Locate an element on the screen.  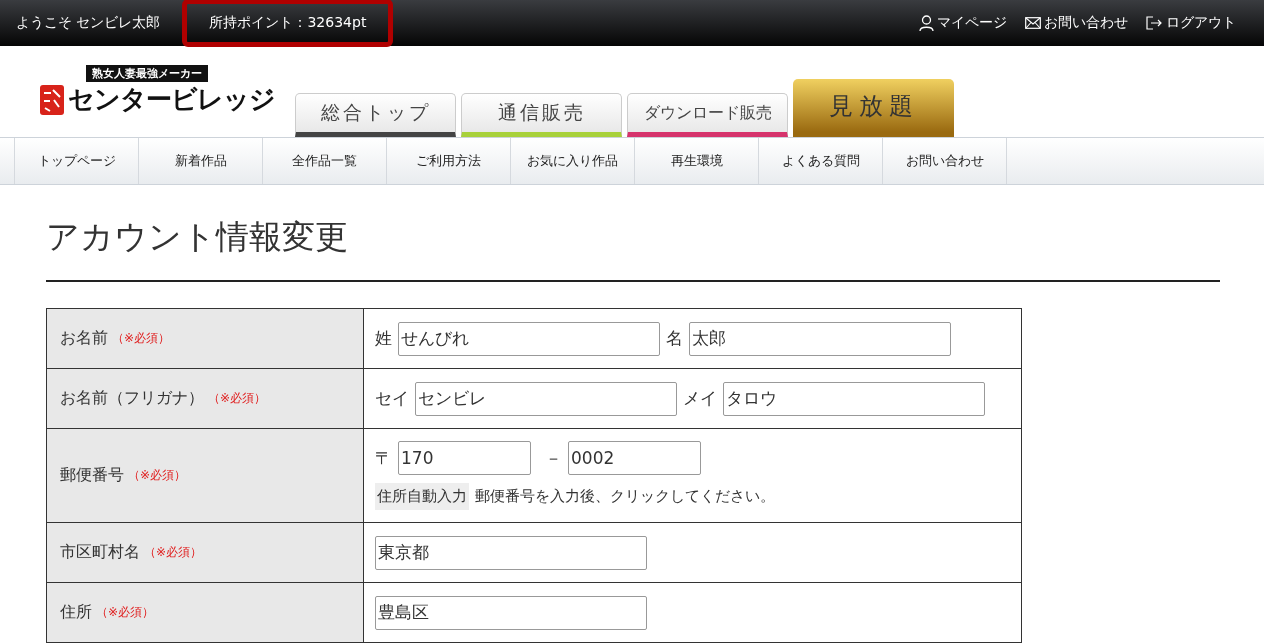
logo-tagline: 熟女人妻最強メーカー is located at coordinates (147, 73).